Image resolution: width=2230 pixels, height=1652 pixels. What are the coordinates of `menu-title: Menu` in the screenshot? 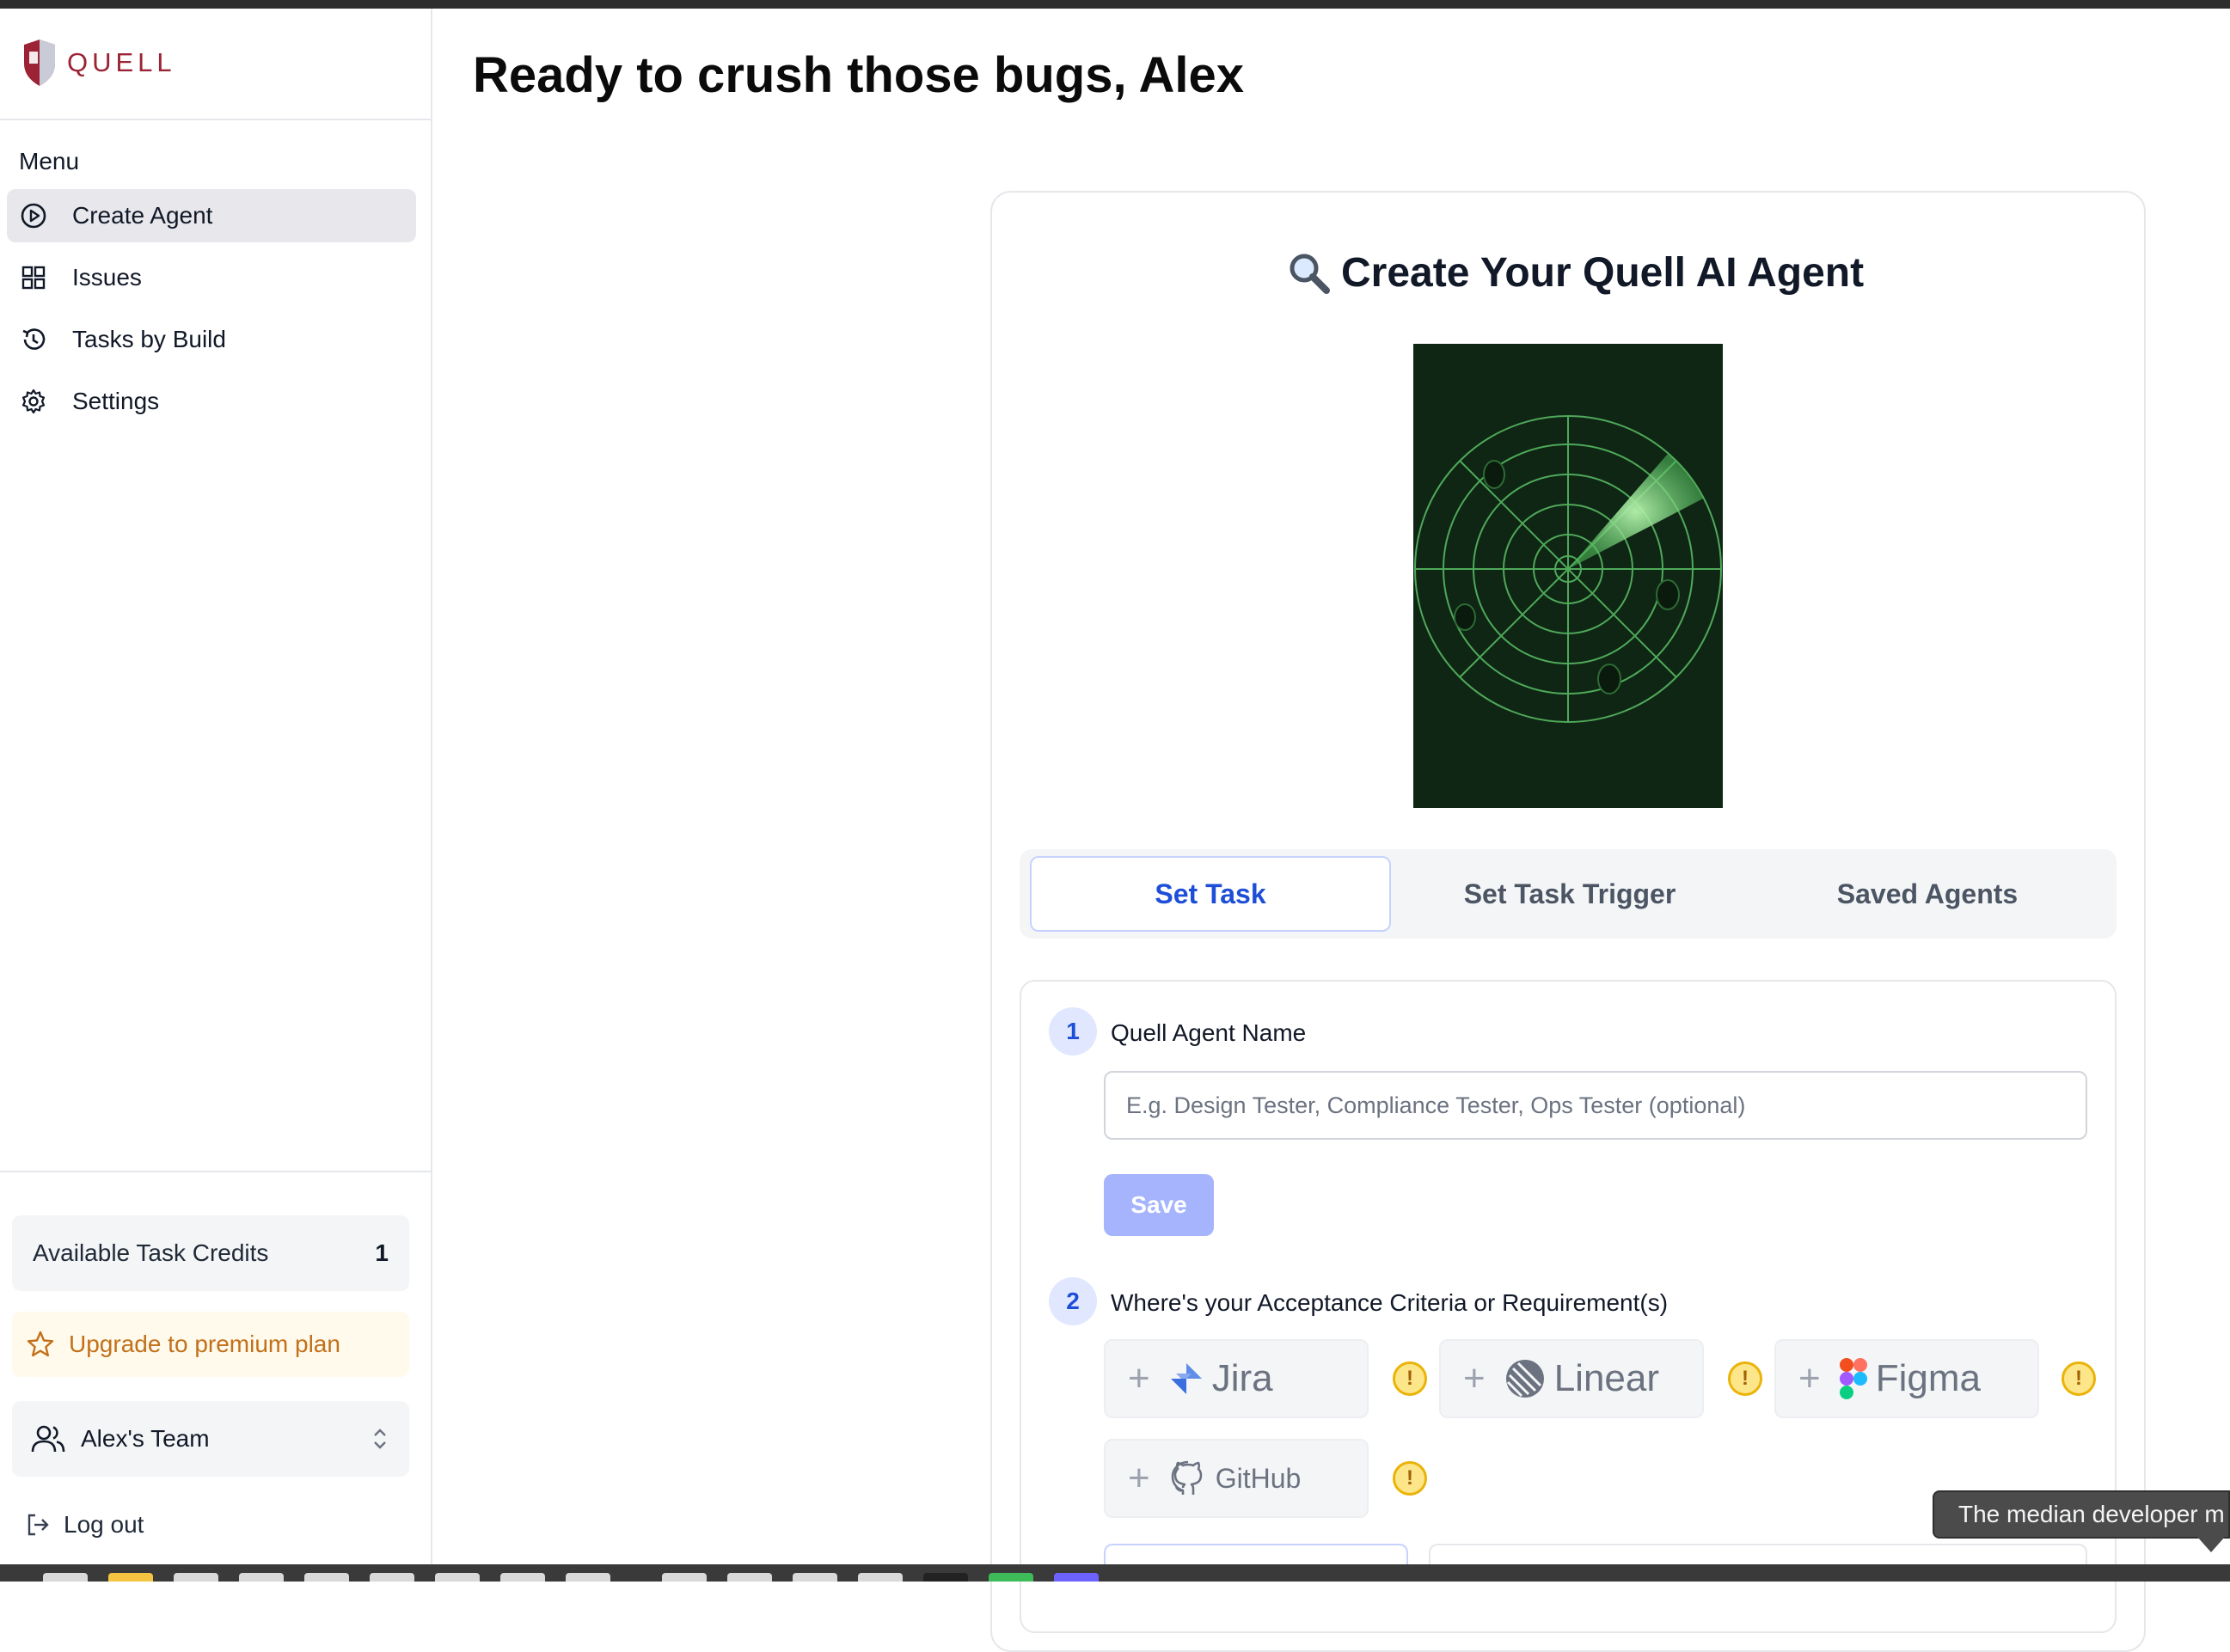 It's located at (49, 161).